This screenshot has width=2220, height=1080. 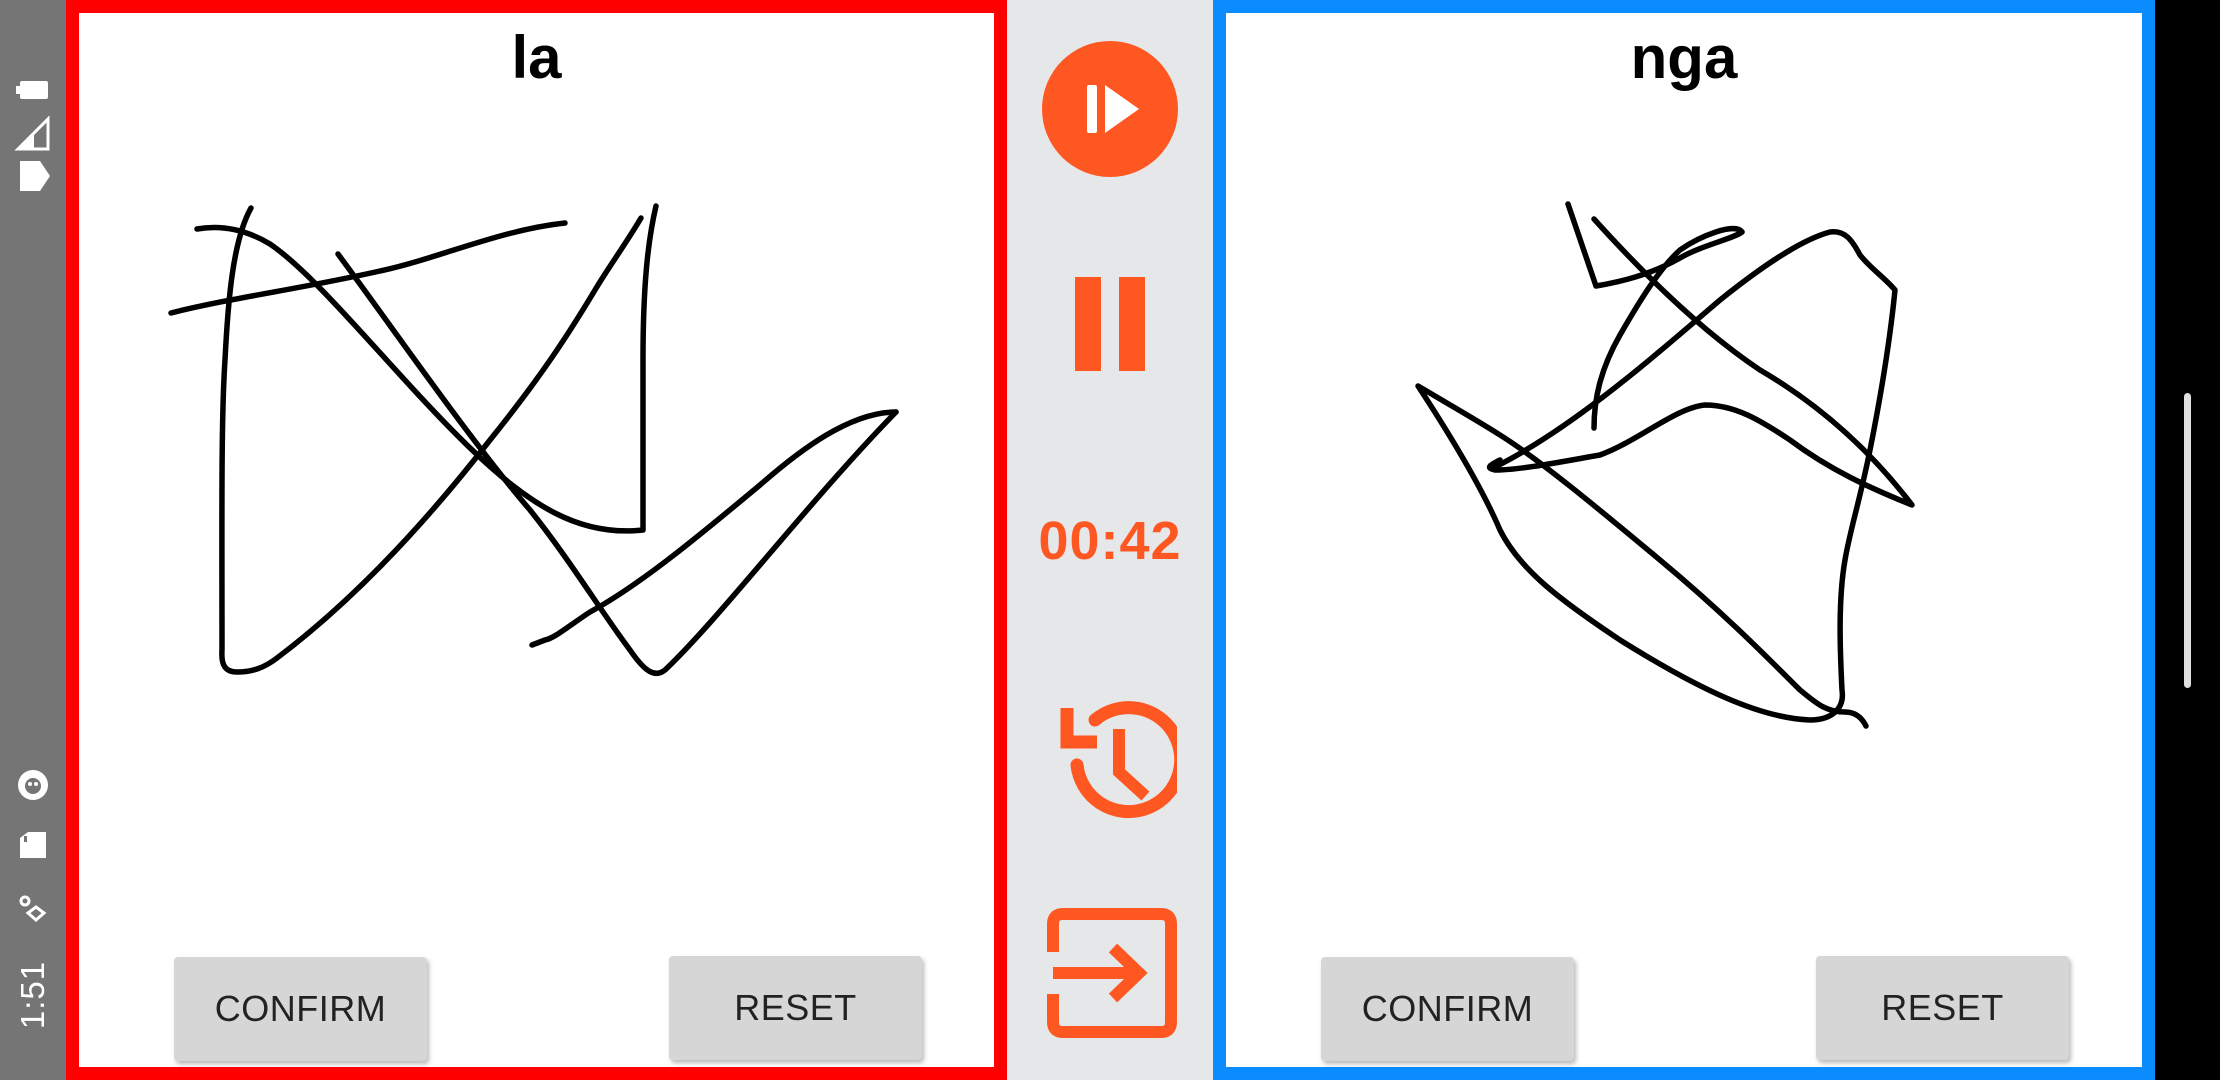 What do you see at coordinates (35, 176) in the screenshot?
I see `wifi-icon` at bounding box center [35, 176].